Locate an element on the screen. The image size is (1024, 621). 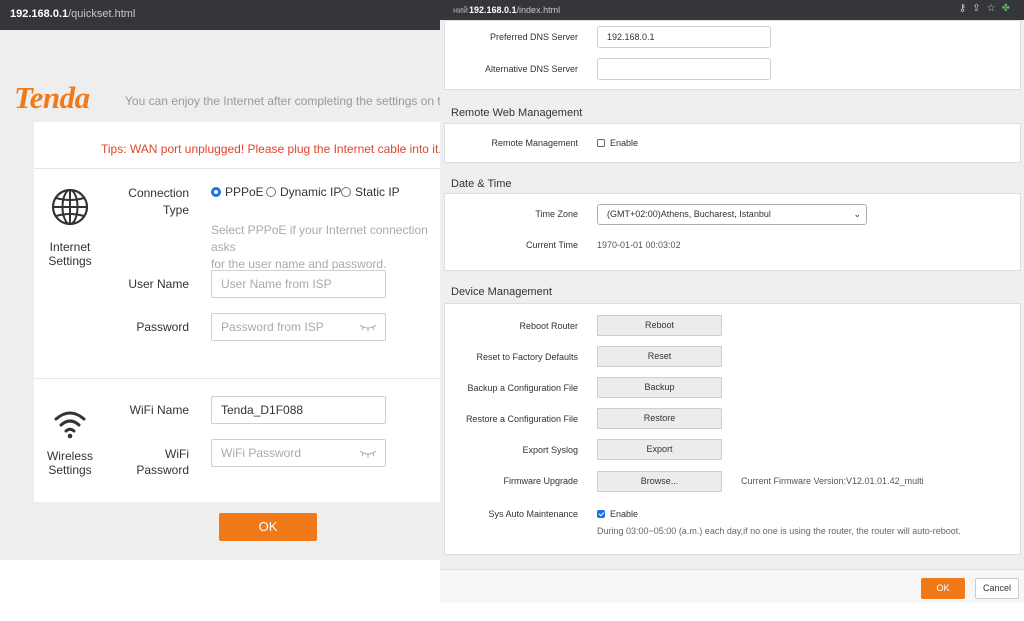
reboot-button: Reboot is located at coordinates (659, 325).